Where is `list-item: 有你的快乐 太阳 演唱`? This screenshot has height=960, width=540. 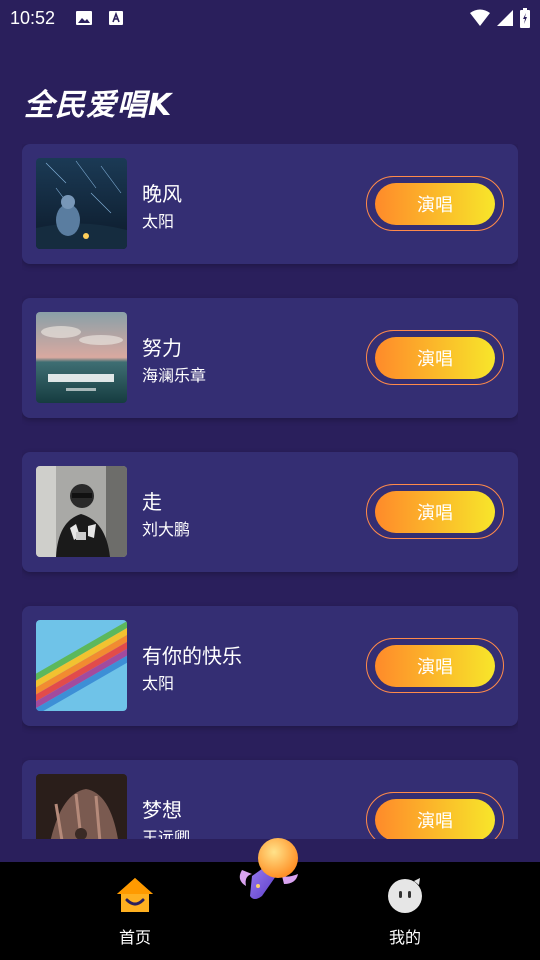
list-item: 有你的快乐 太阳 演唱 is located at coordinates (270, 666).